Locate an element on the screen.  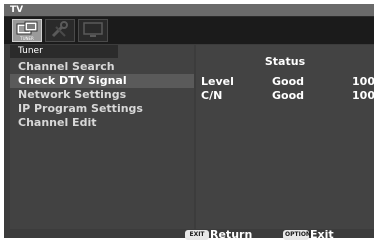
title-bar: TV is located at coordinates (189, 10).